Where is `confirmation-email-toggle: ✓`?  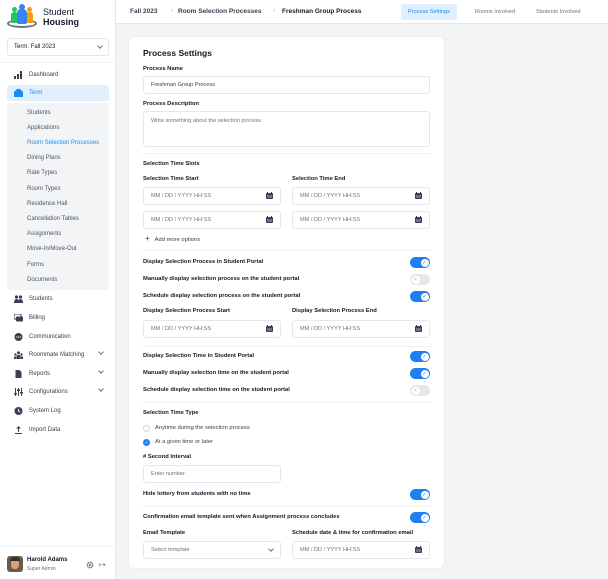 confirmation-email-toggle: ✓ is located at coordinates (420, 517).